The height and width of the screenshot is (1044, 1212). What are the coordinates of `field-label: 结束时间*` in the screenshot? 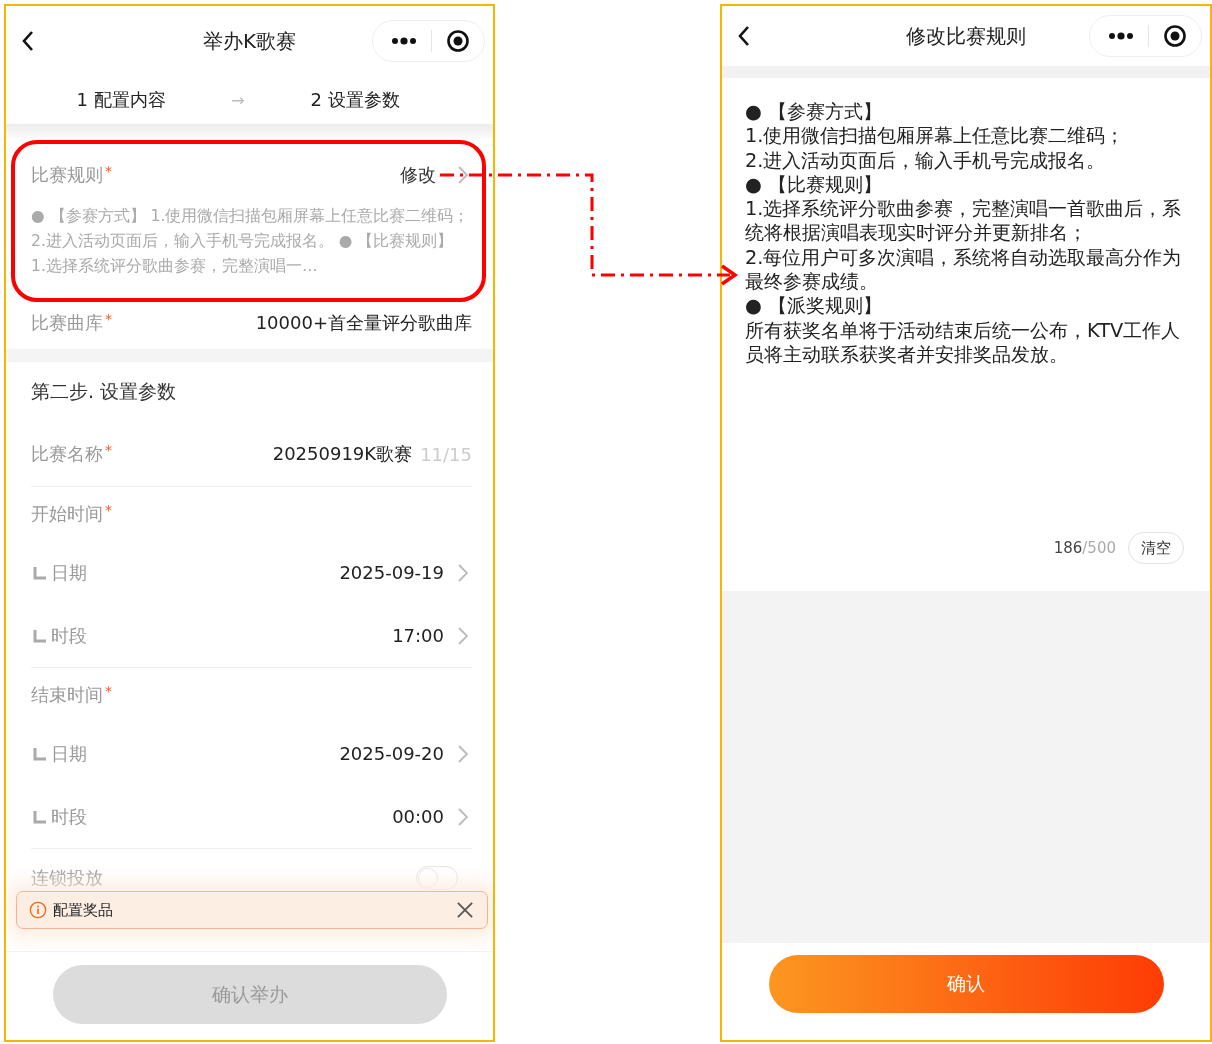 It's located at (71, 695).